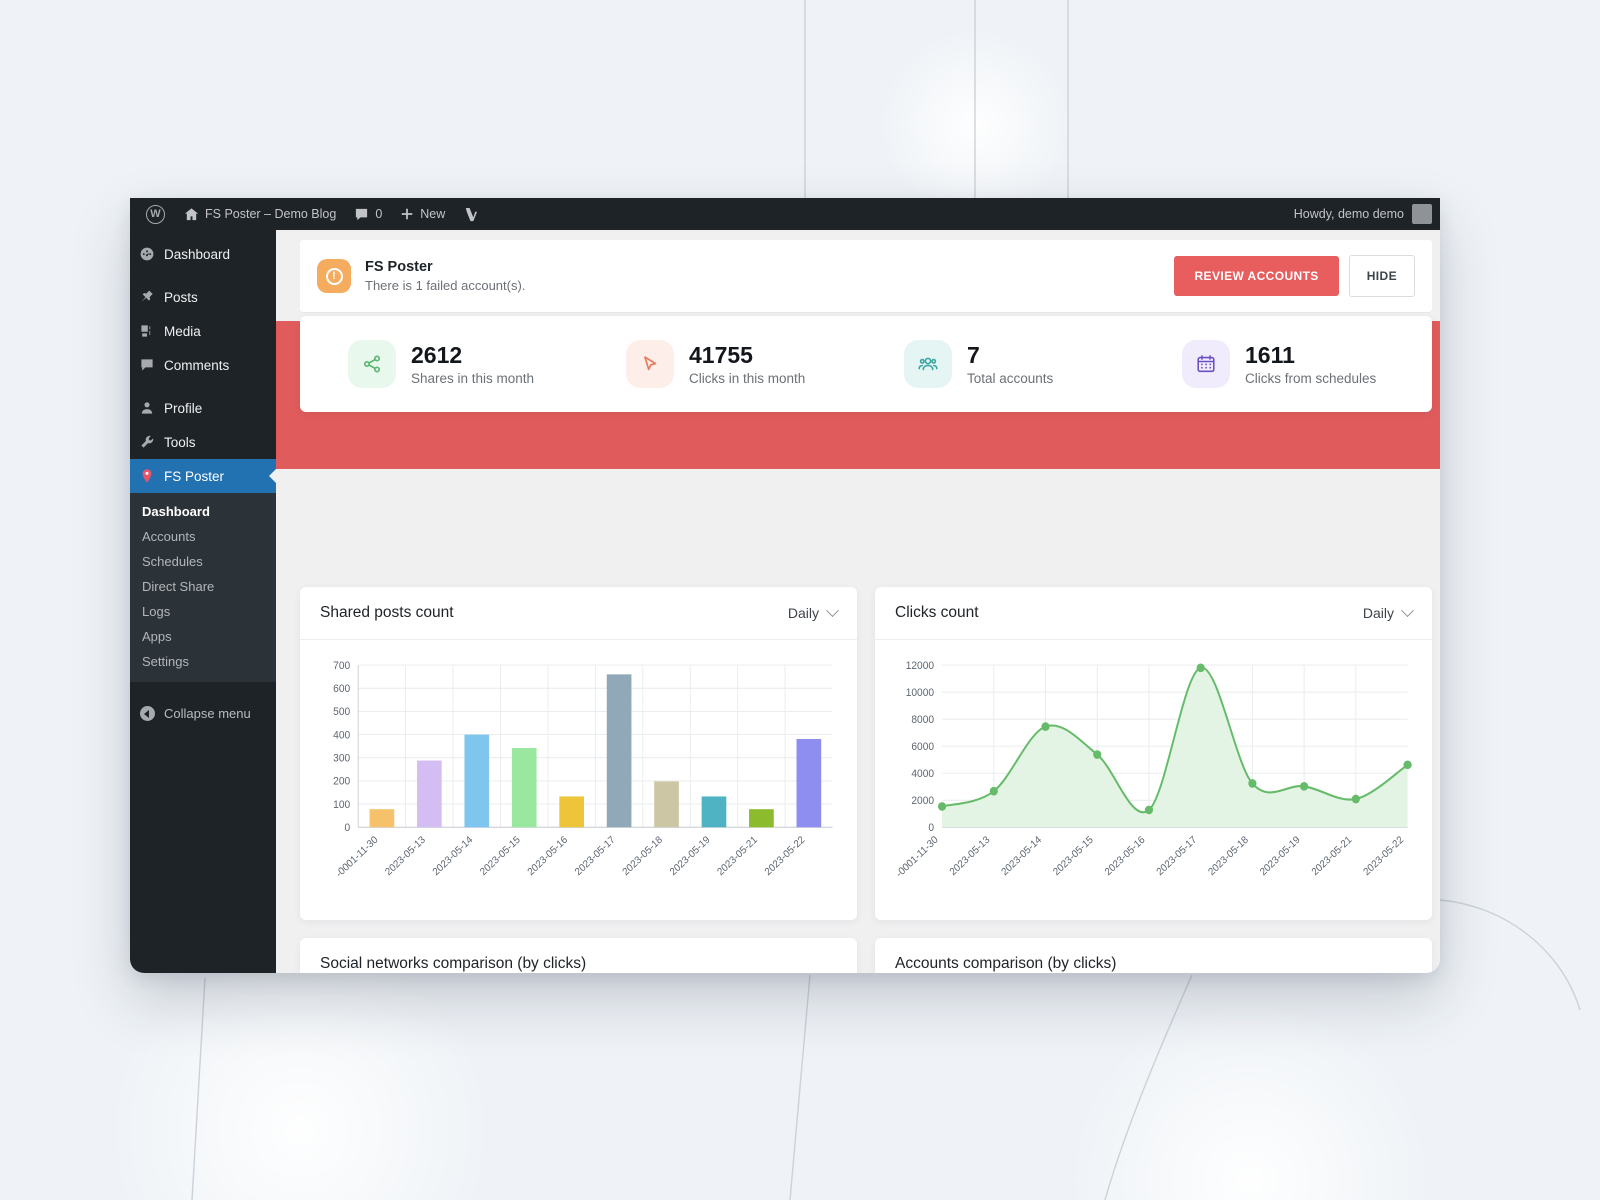 The image size is (1600, 1200). What do you see at coordinates (922, 774) in the screenshot?
I see `svg-text: 4000` at bounding box center [922, 774].